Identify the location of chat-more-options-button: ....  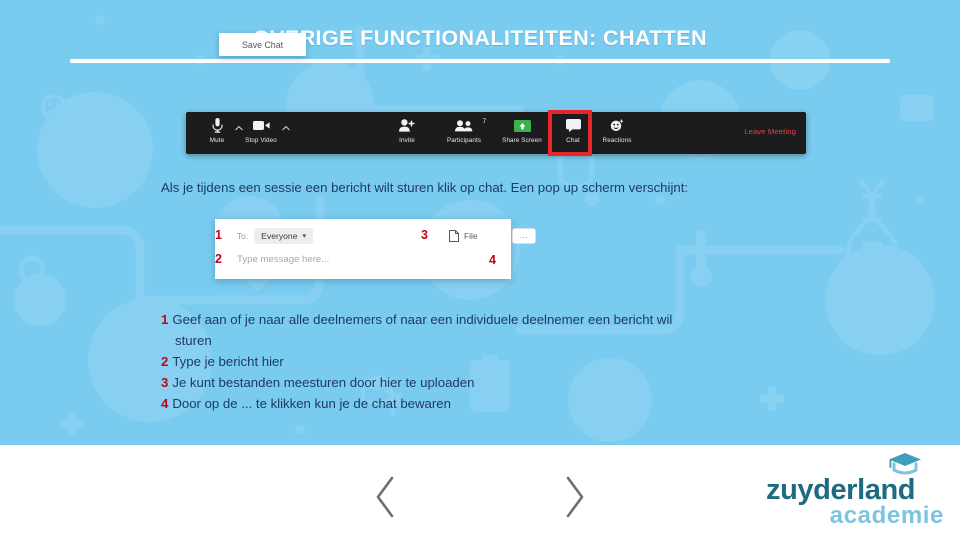
(524, 236).